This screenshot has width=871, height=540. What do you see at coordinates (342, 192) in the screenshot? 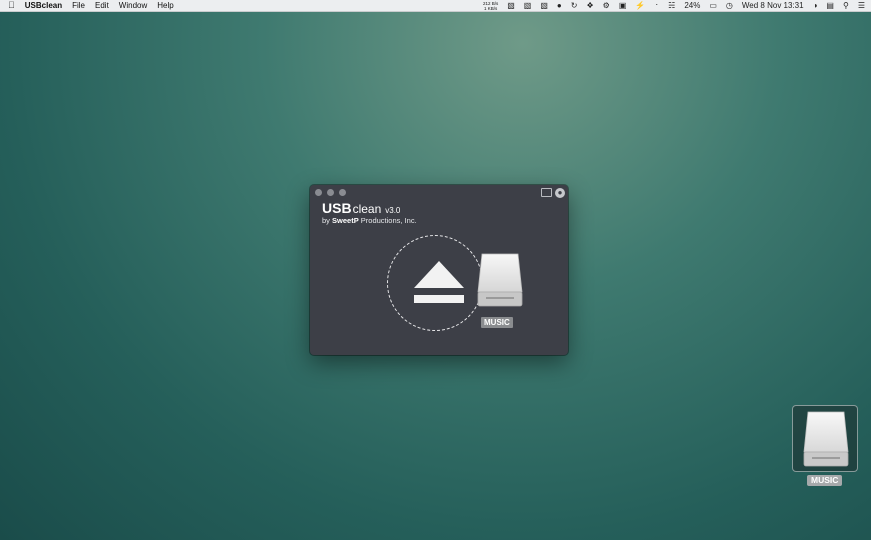
I see `zoom-button` at bounding box center [342, 192].